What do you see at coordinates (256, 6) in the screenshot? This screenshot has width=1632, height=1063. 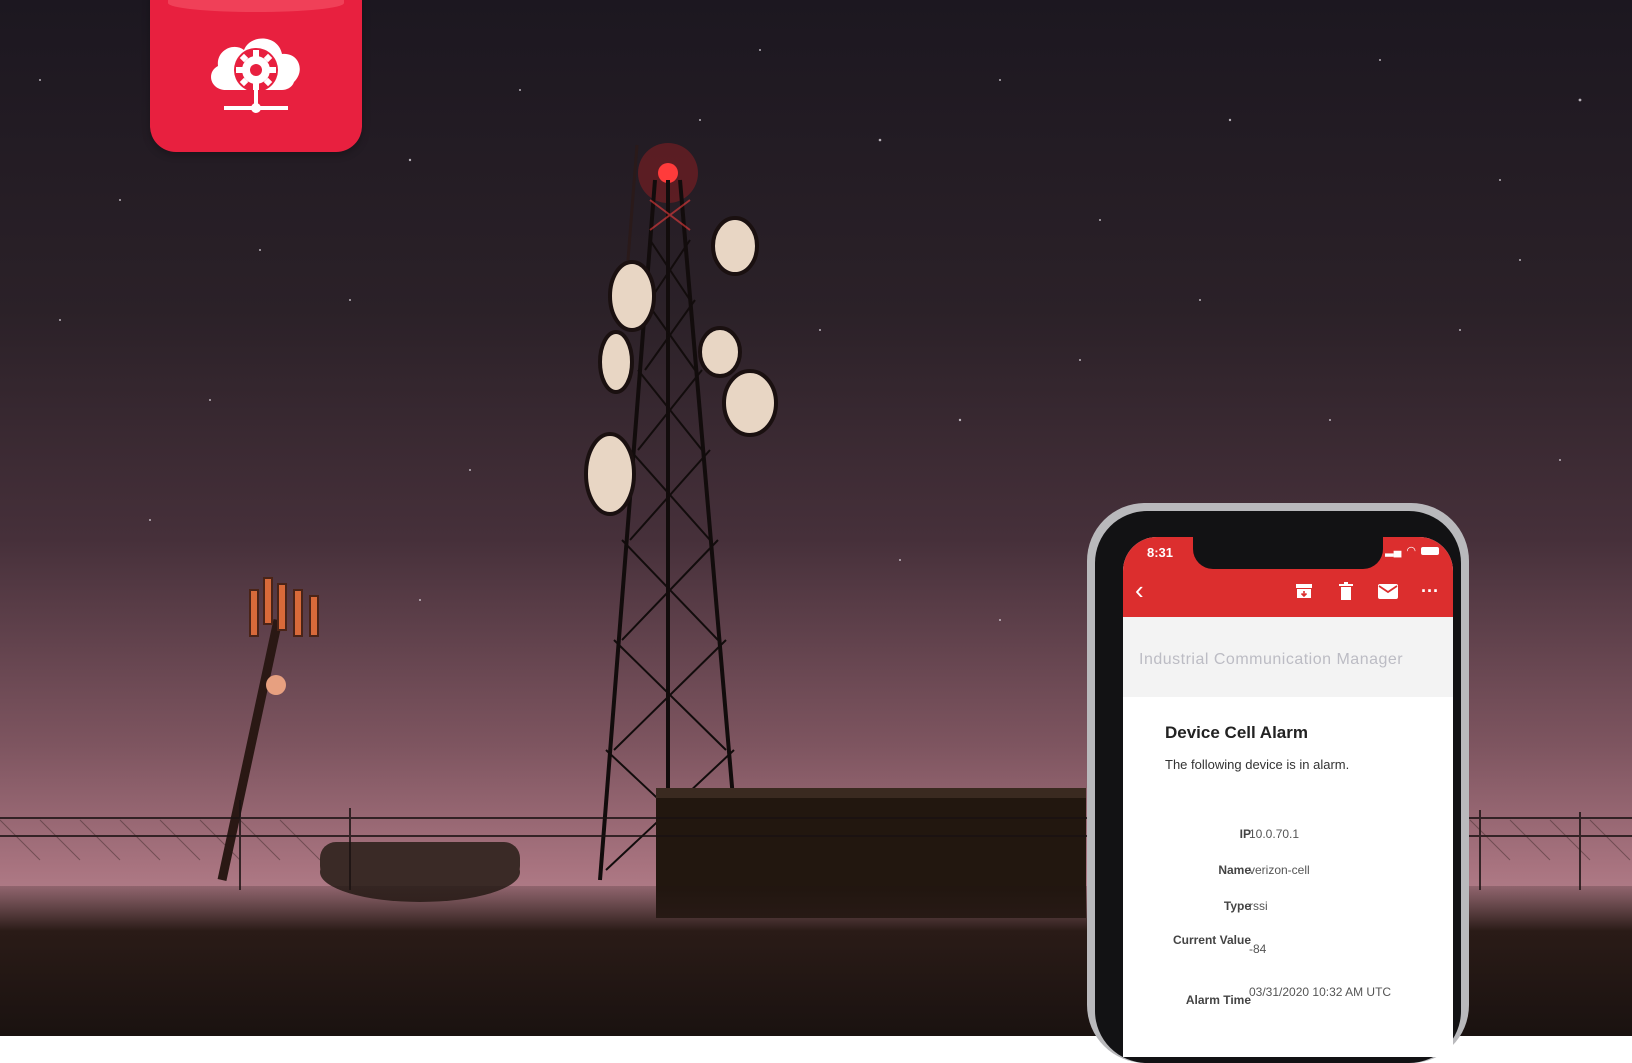 I see `app-icon-top-arc` at bounding box center [256, 6].